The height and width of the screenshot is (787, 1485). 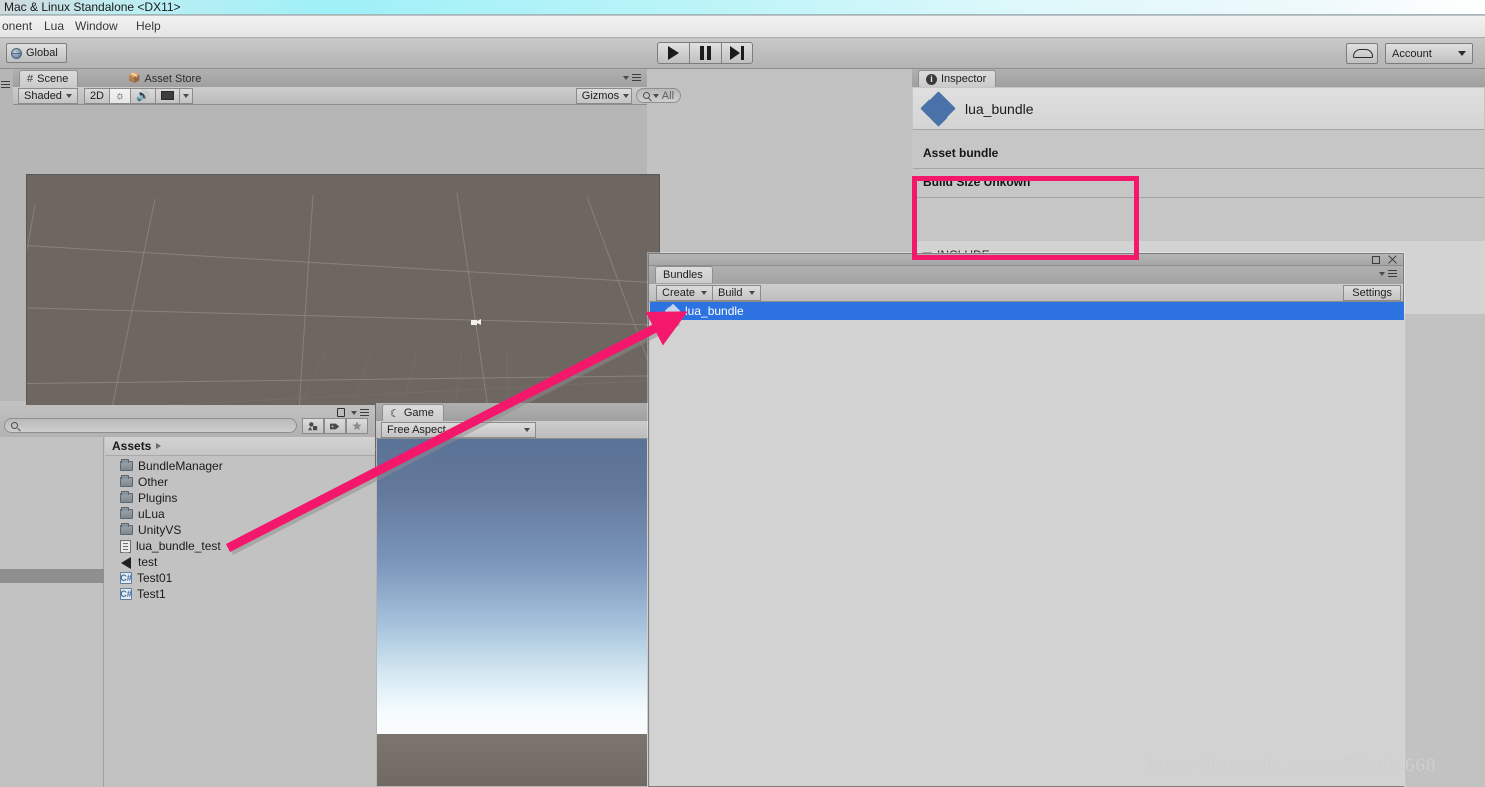 I want to click on scene-panel-menu-icon, so click(x=5, y=84).